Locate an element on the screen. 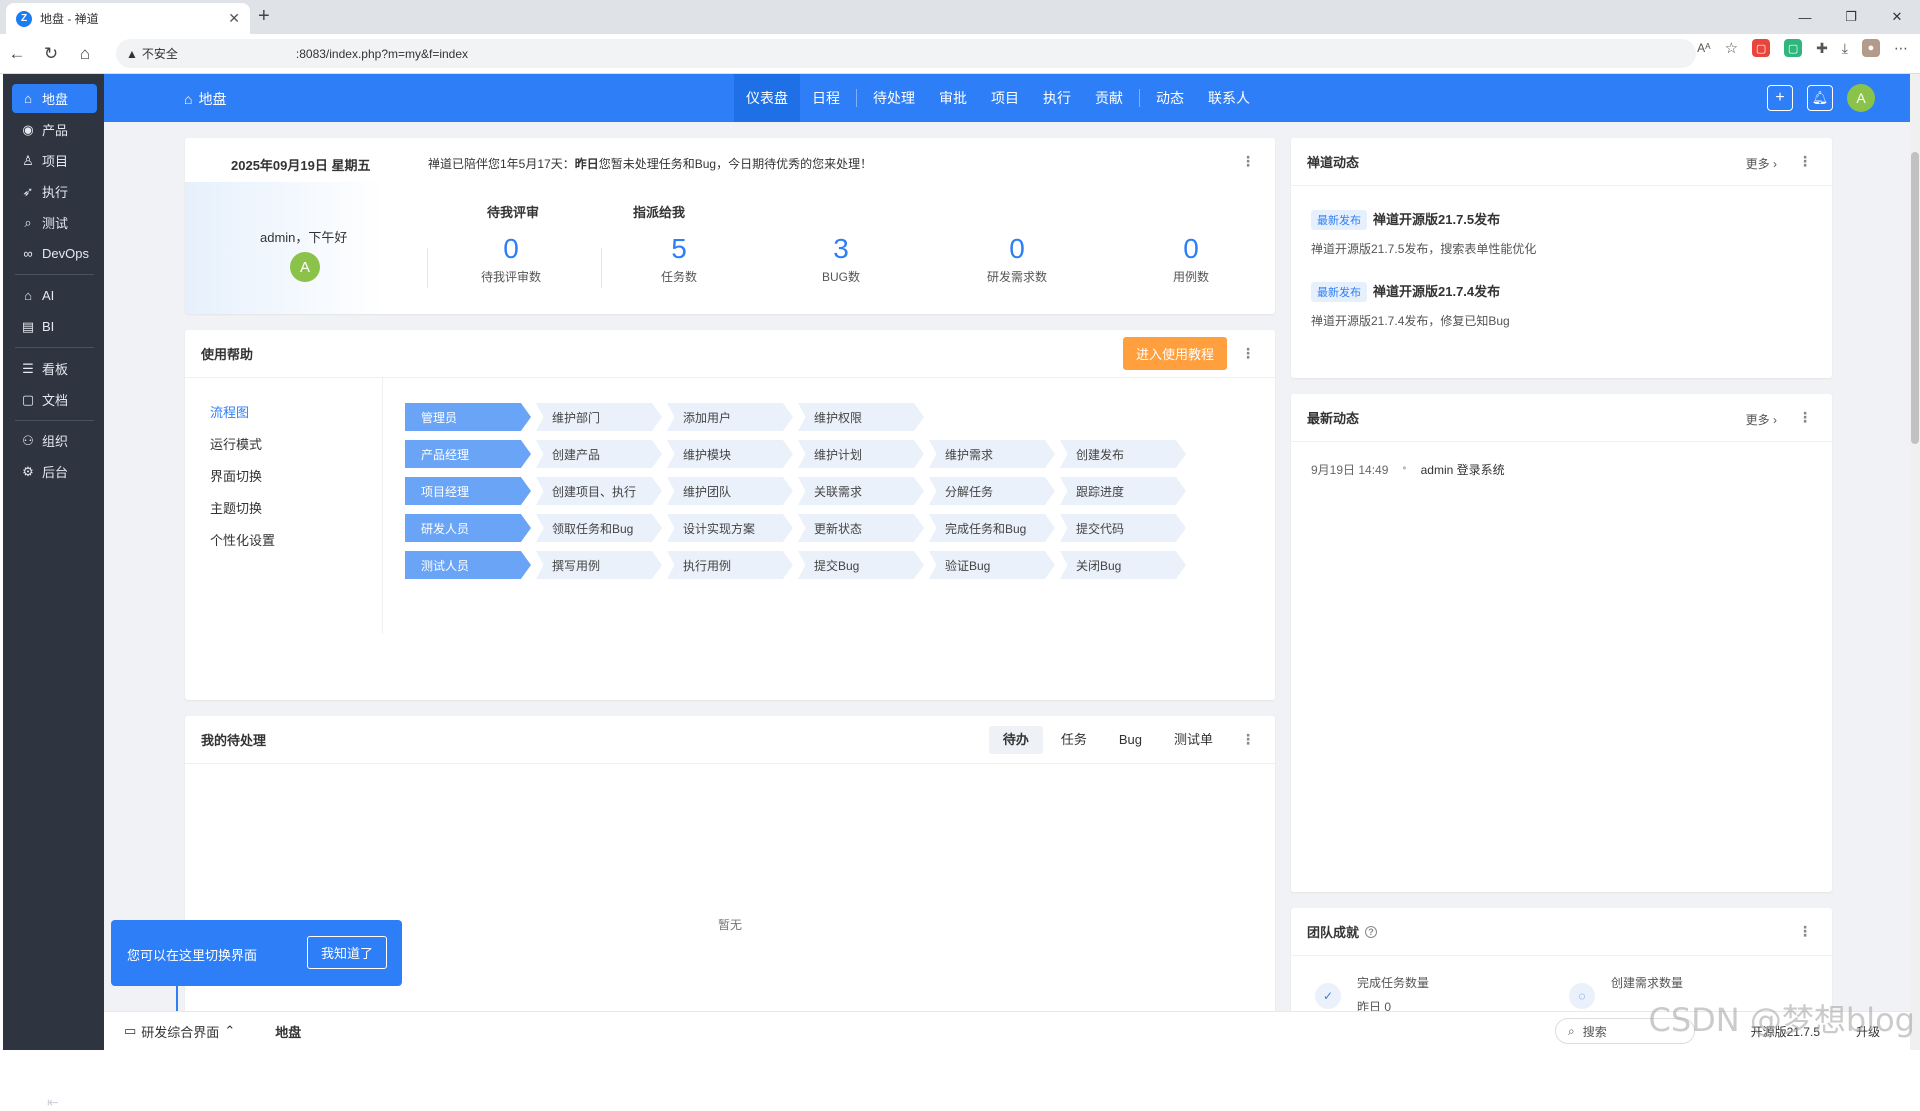  nav-todo: 待处理 is located at coordinates (894, 98).